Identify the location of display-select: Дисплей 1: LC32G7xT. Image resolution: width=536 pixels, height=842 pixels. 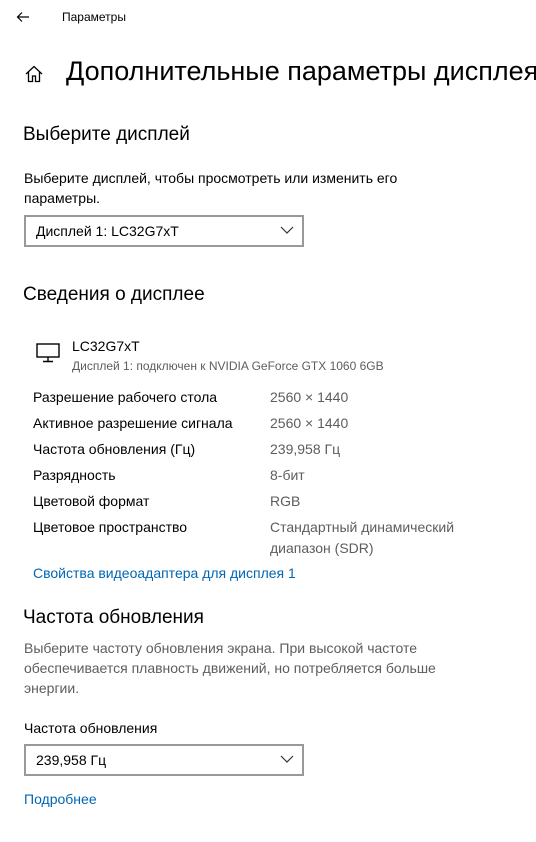
(164, 231).